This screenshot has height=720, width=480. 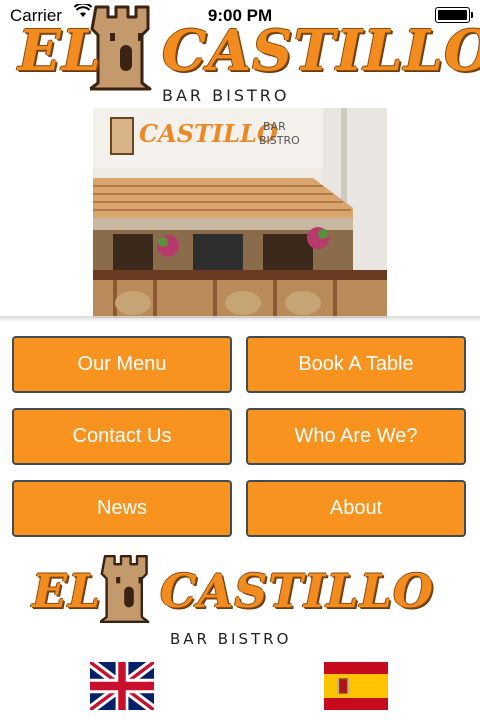 What do you see at coordinates (454, 15) in the screenshot?
I see `battery-icon` at bounding box center [454, 15].